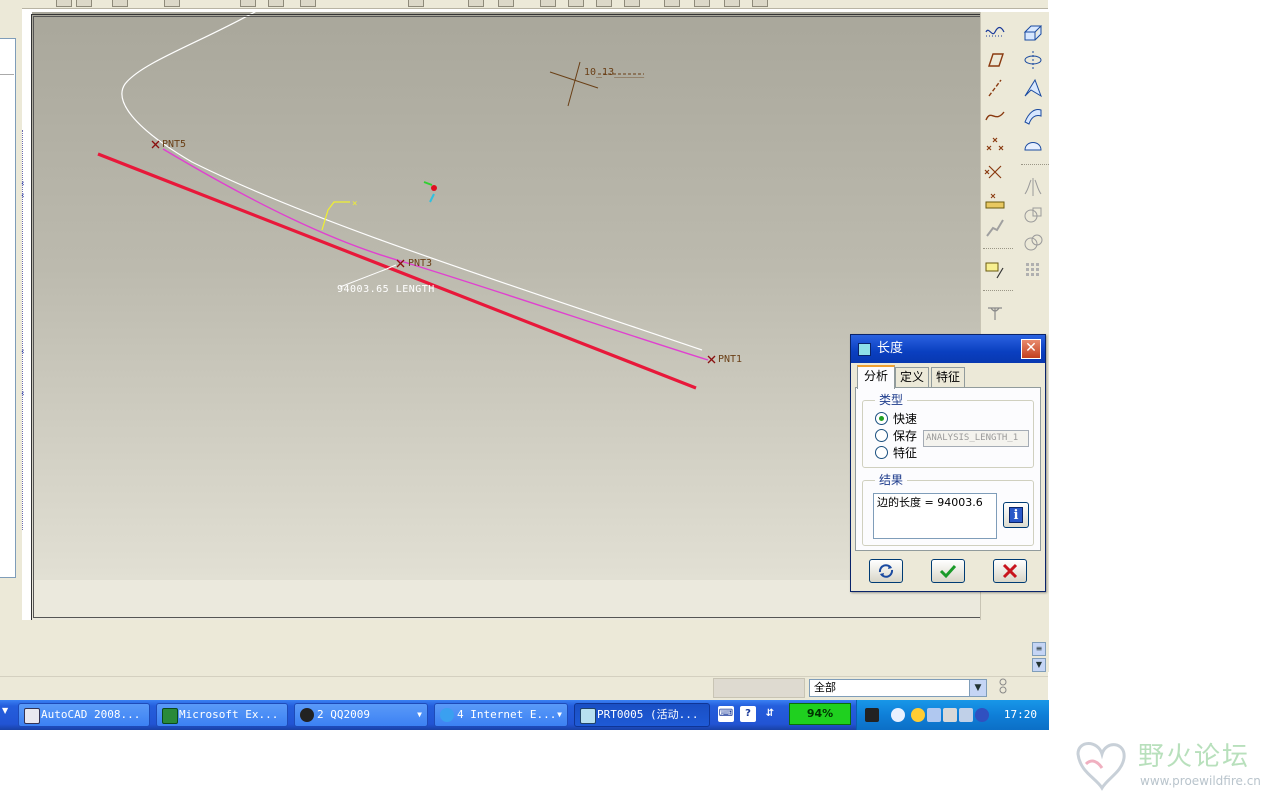  Describe the element at coordinates (1039, 665) in the screenshot. I see `scroll-down-icon: ▼` at that location.